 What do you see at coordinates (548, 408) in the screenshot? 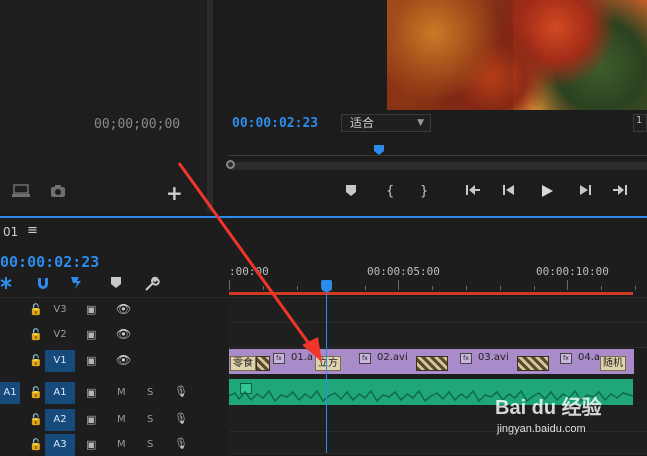
I see `watermark-brand: Bai du 经验` at bounding box center [548, 408].